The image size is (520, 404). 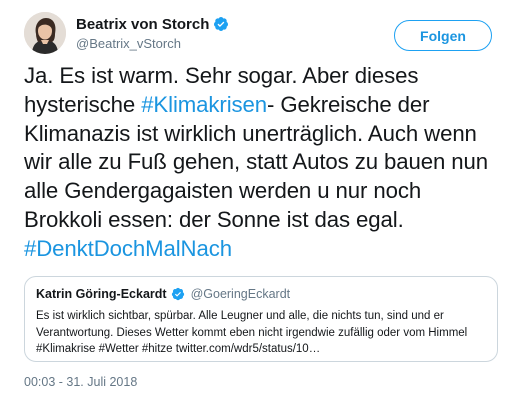 I want to click on quoted-author-handle: @GoeringEckardt, so click(x=240, y=294).